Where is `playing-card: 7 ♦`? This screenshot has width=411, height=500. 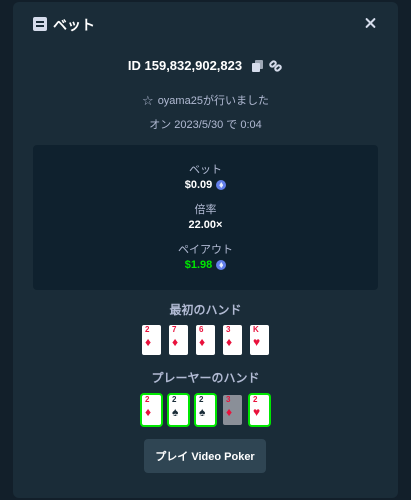 playing-card: 7 ♦ is located at coordinates (178, 340).